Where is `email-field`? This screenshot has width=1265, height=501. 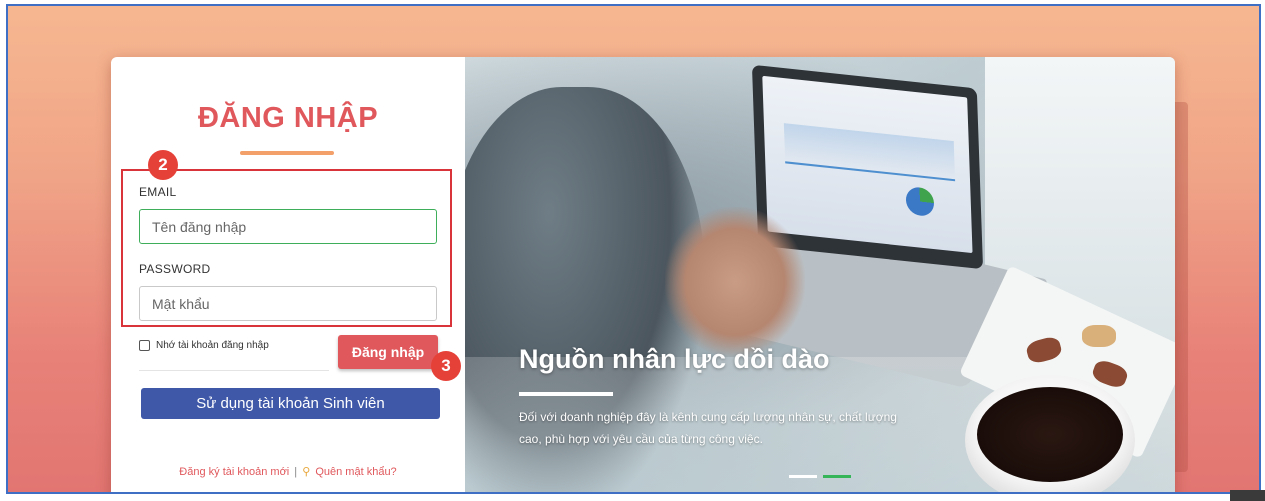 email-field is located at coordinates (288, 226).